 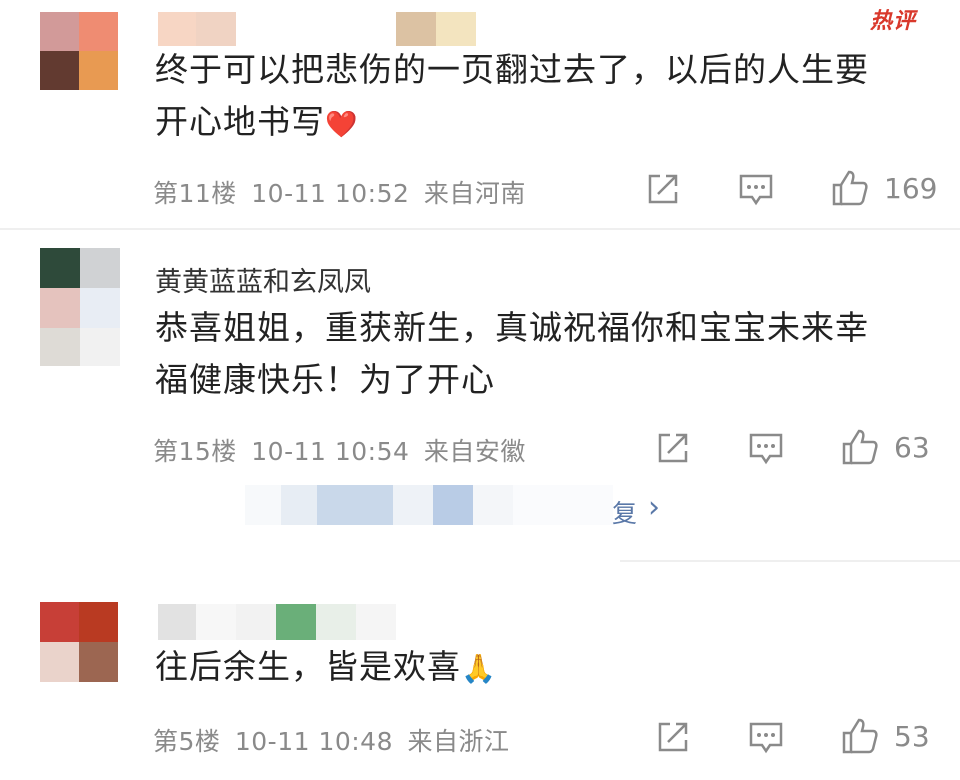 What do you see at coordinates (330, 451) in the screenshot?
I see `comment-datetime: 10-11 10:54` at bounding box center [330, 451].